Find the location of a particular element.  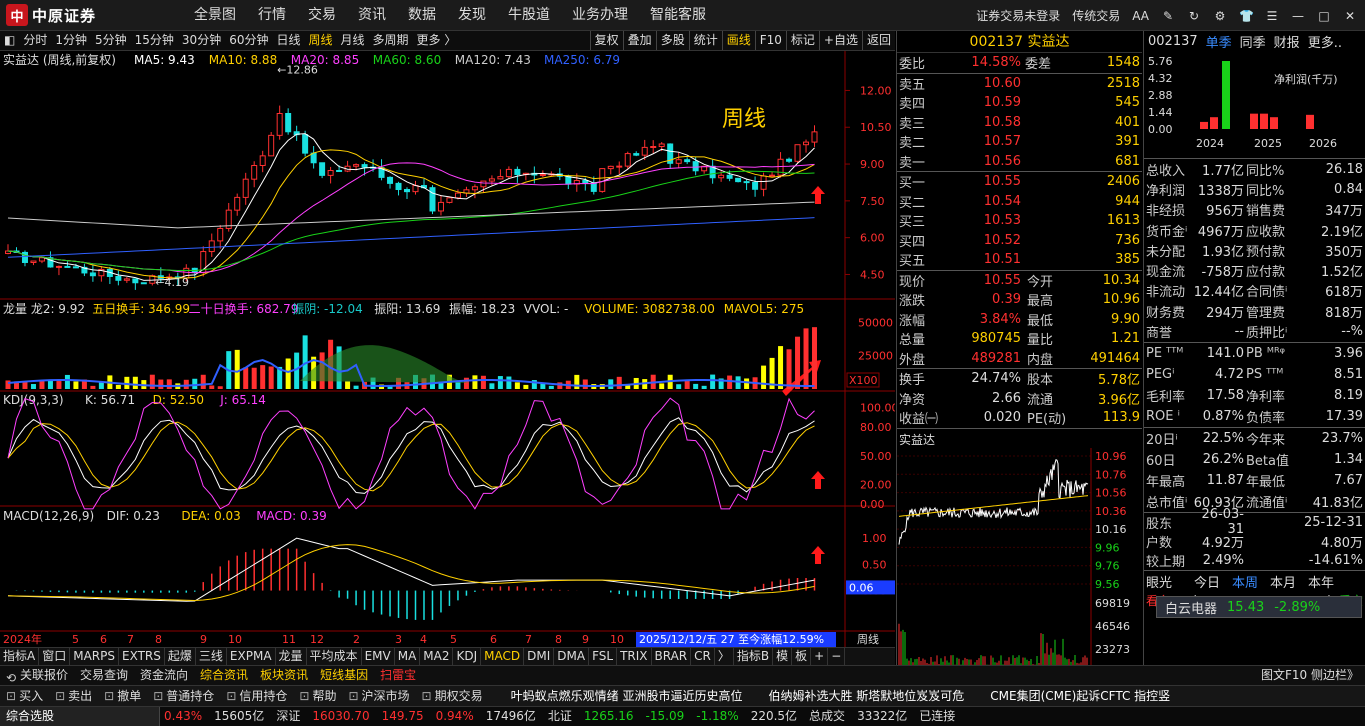

nav-item: 业务办理 is located at coordinates (600, 15).